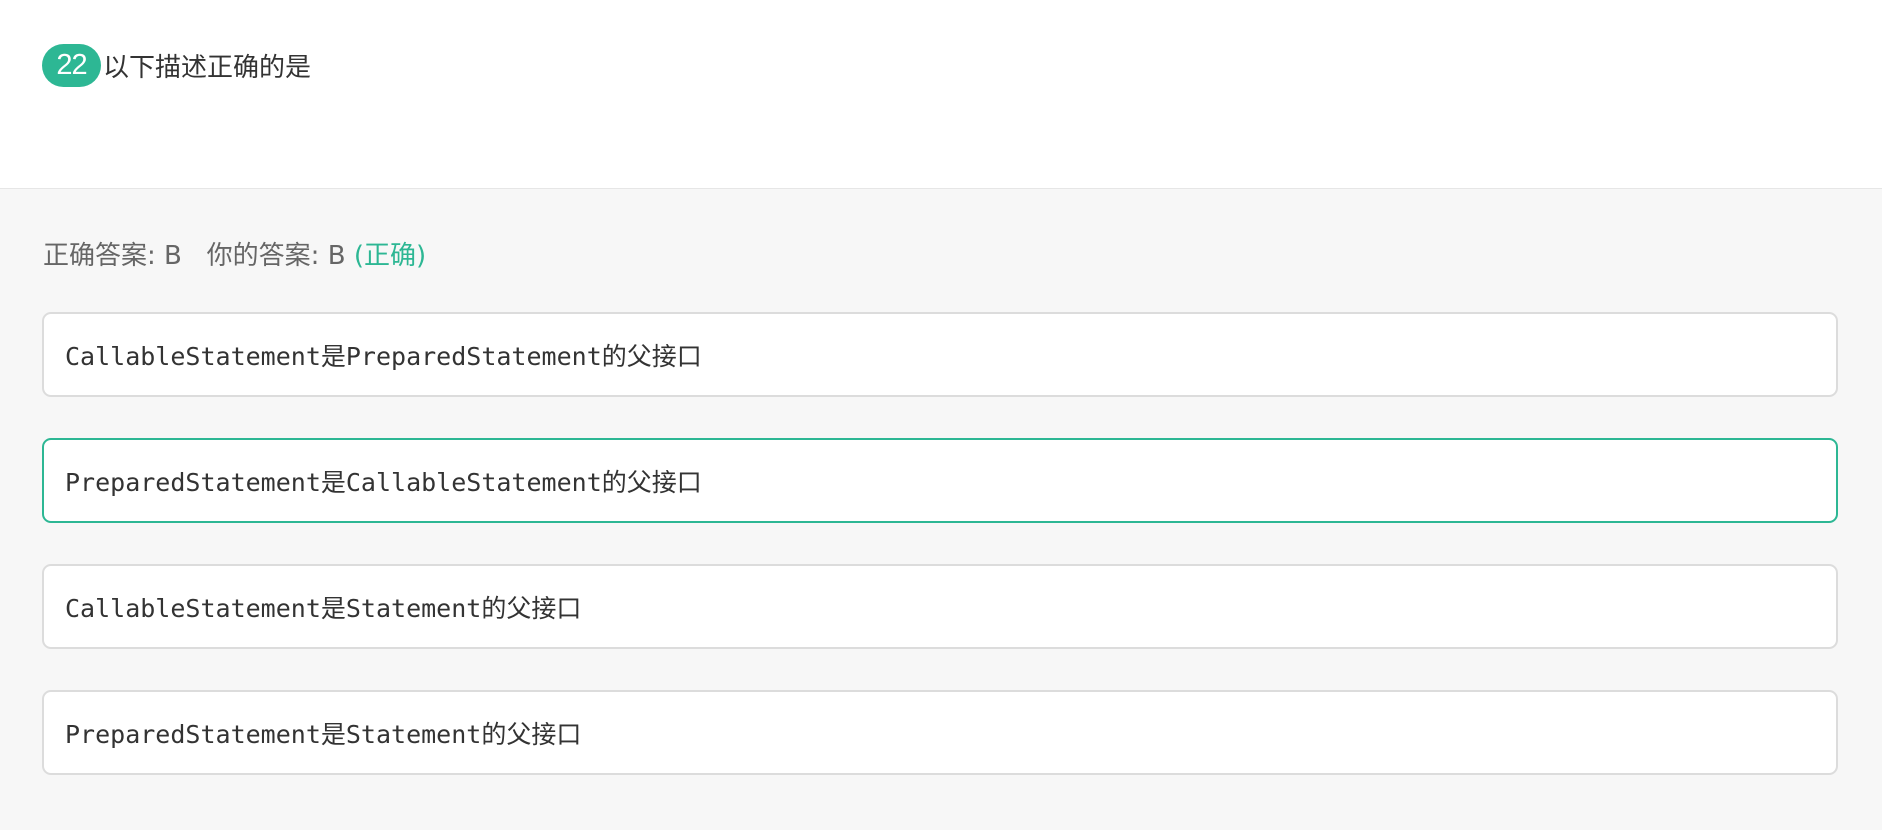  I want to click on question-number-badge: 22, so click(71, 65).